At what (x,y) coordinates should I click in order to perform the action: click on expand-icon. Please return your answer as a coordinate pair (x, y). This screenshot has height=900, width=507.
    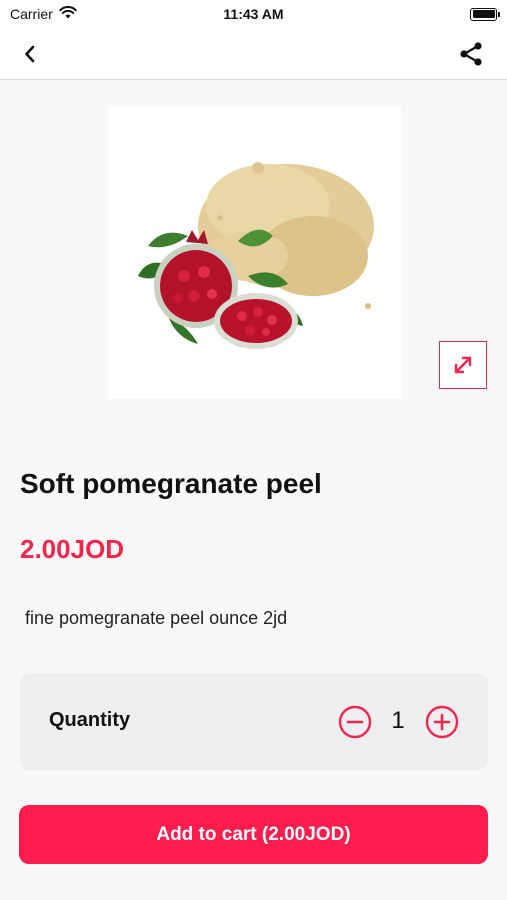
    Looking at the image, I should click on (463, 365).